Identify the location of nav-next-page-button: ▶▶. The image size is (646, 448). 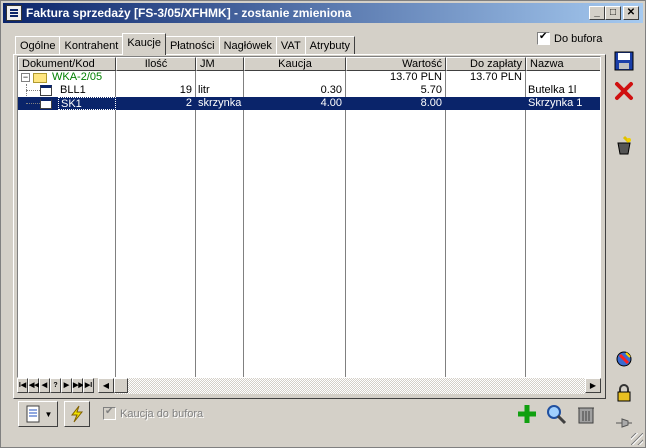
(78, 385).